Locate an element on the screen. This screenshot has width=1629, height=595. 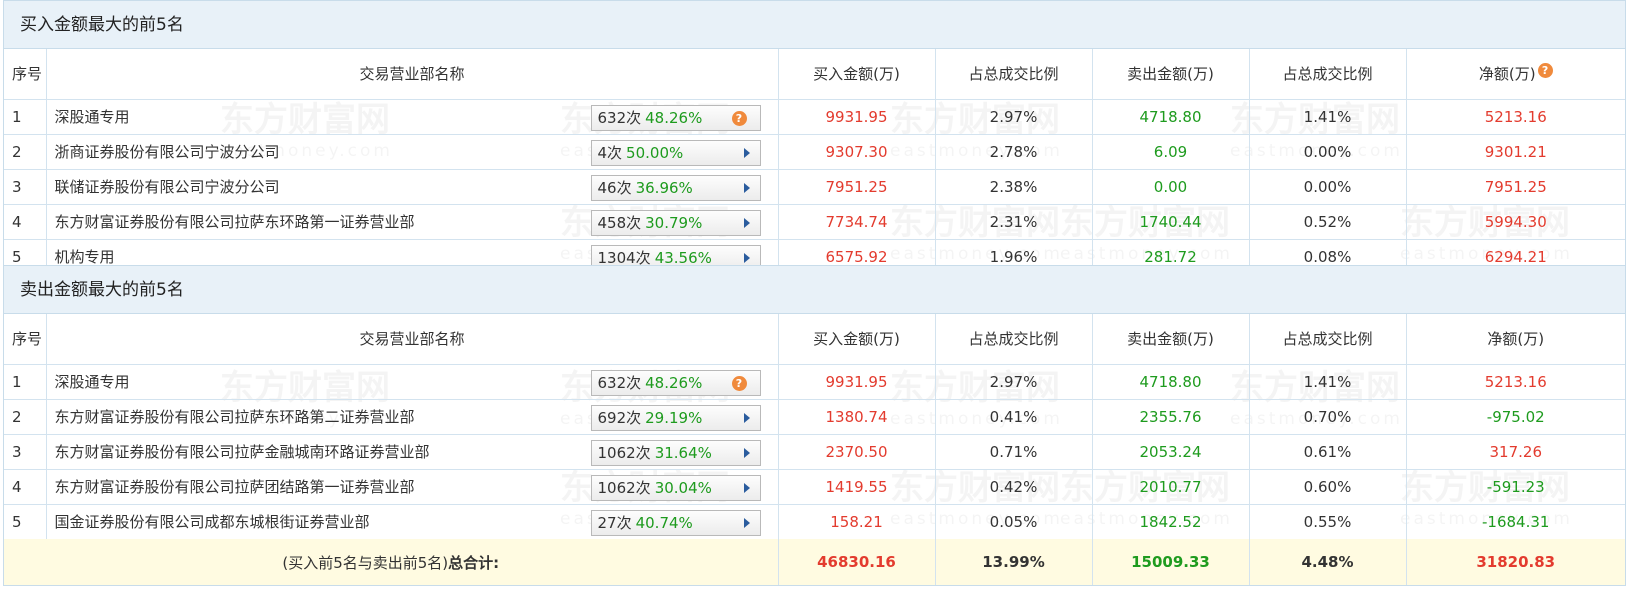
row-sell-pct: 0.70% is located at coordinates (1328, 417).